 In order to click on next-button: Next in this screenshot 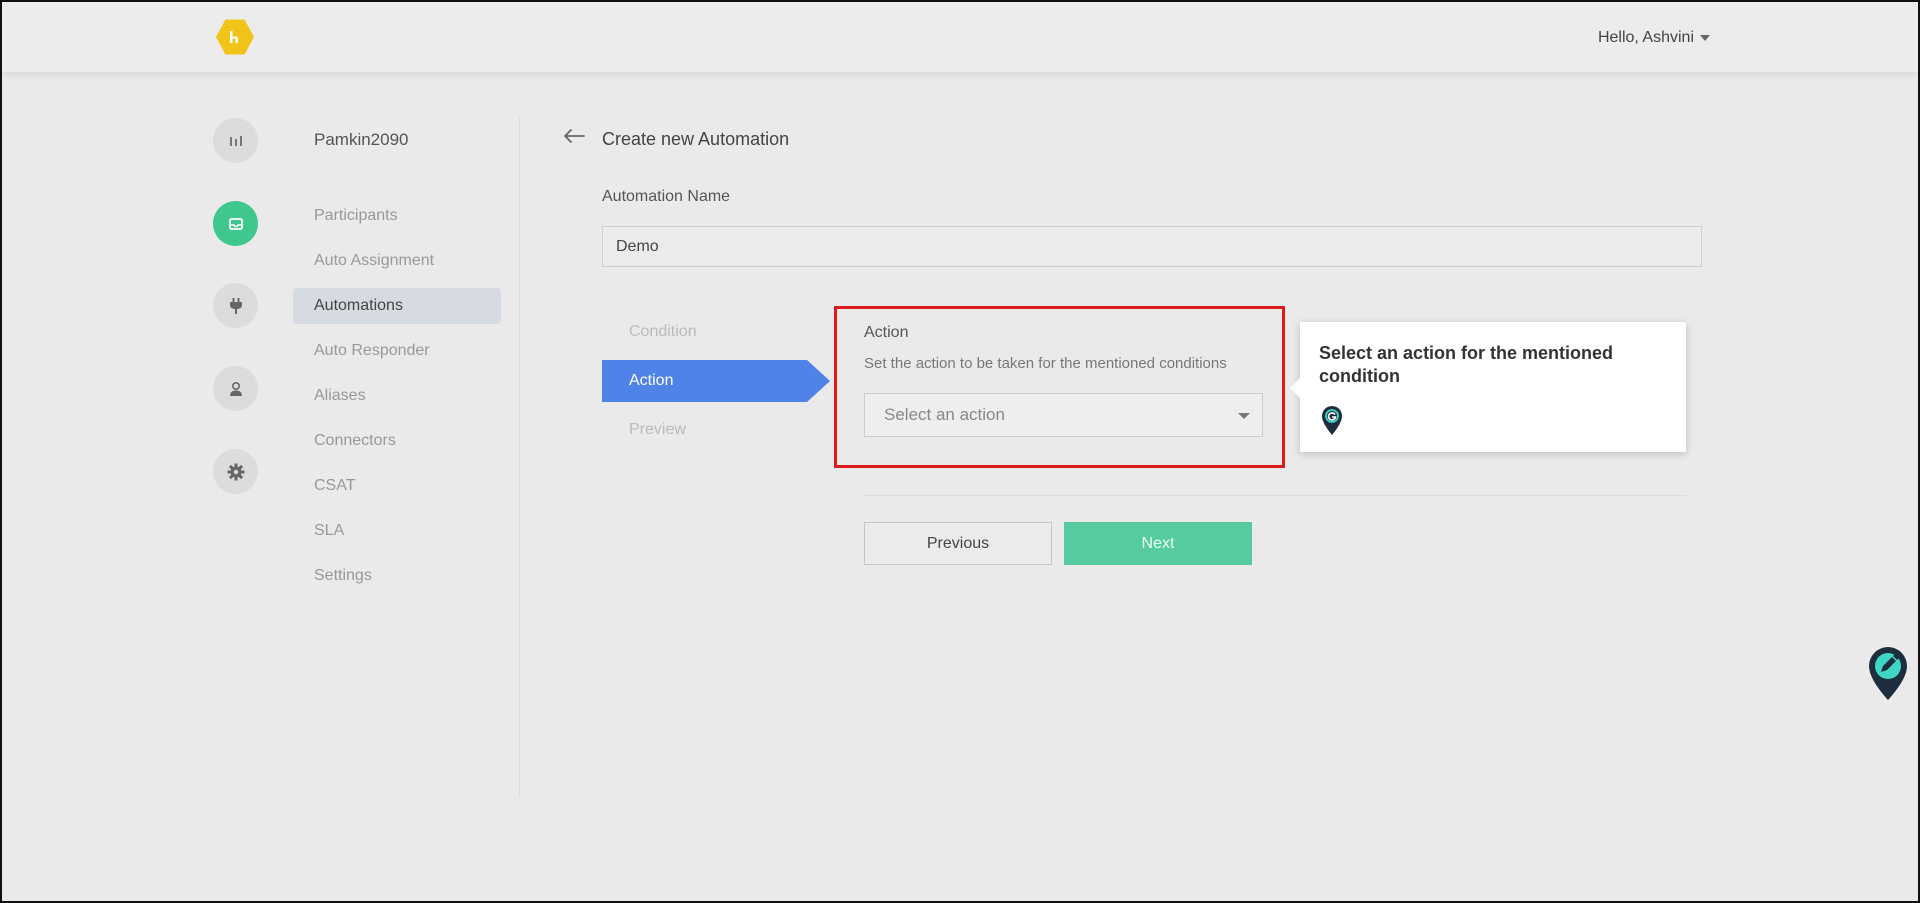, I will do `click(1158, 543)`.